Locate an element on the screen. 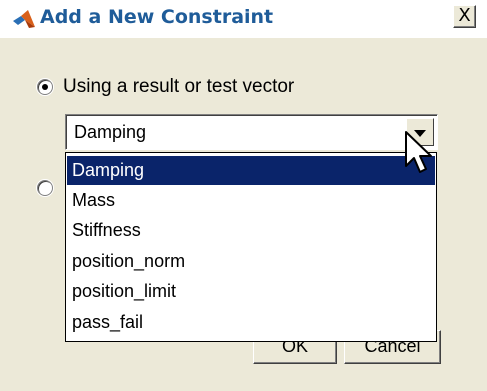 The image size is (487, 391). close-icon: X is located at coordinates (464, 15).